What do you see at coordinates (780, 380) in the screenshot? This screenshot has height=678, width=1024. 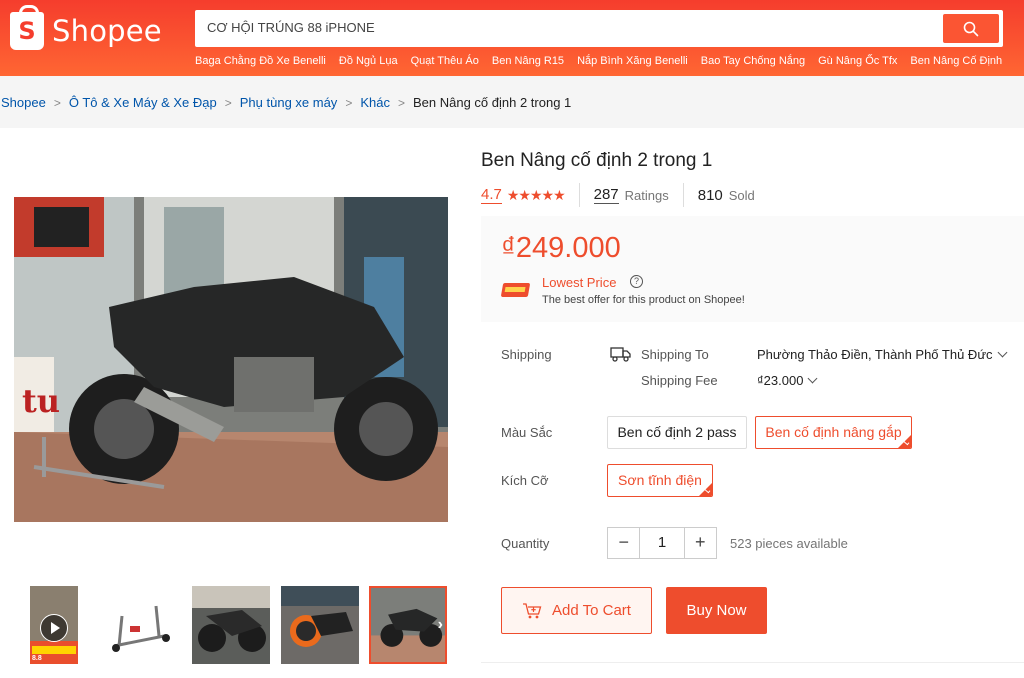 I see `shipping-fee-value: ₫23.000` at bounding box center [780, 380].